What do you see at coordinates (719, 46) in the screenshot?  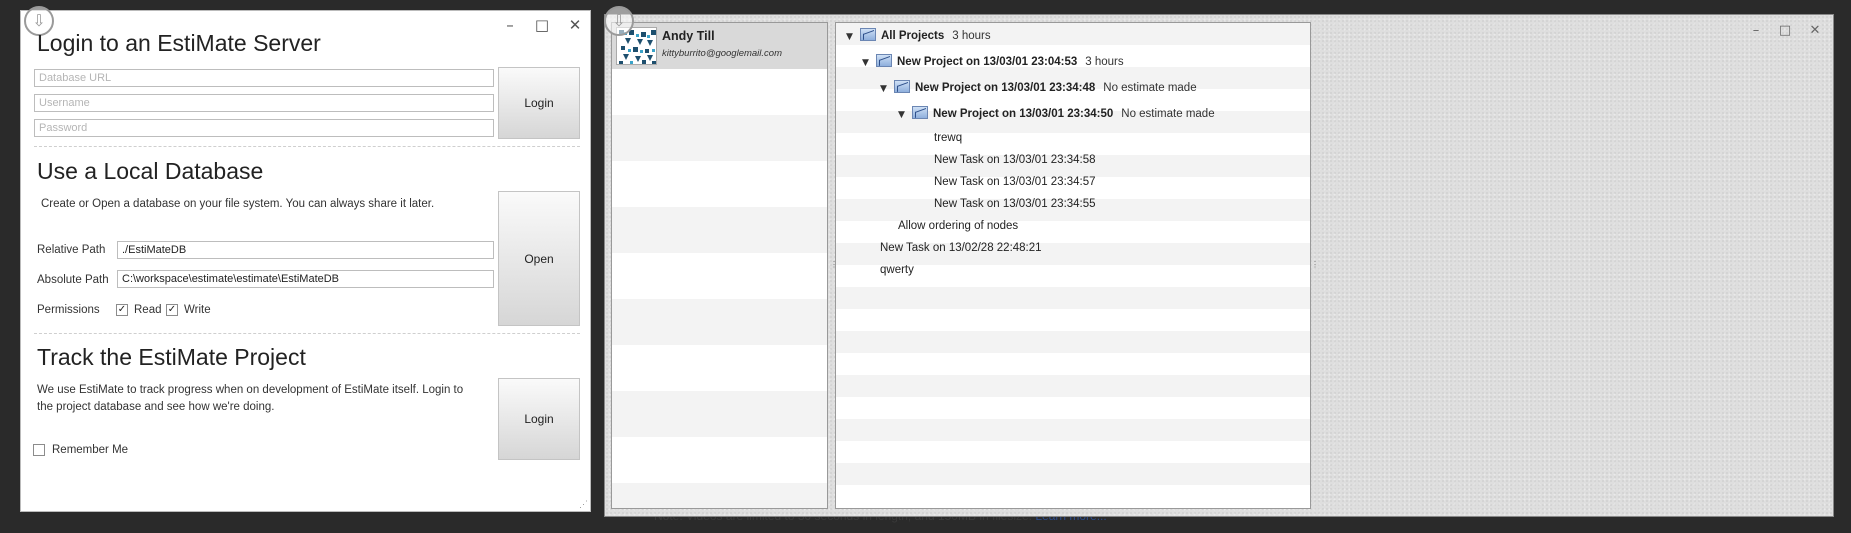 I see `user-list-item: Andy Till kittyburrito@googlemail.com` at bounding box center [719, 46].